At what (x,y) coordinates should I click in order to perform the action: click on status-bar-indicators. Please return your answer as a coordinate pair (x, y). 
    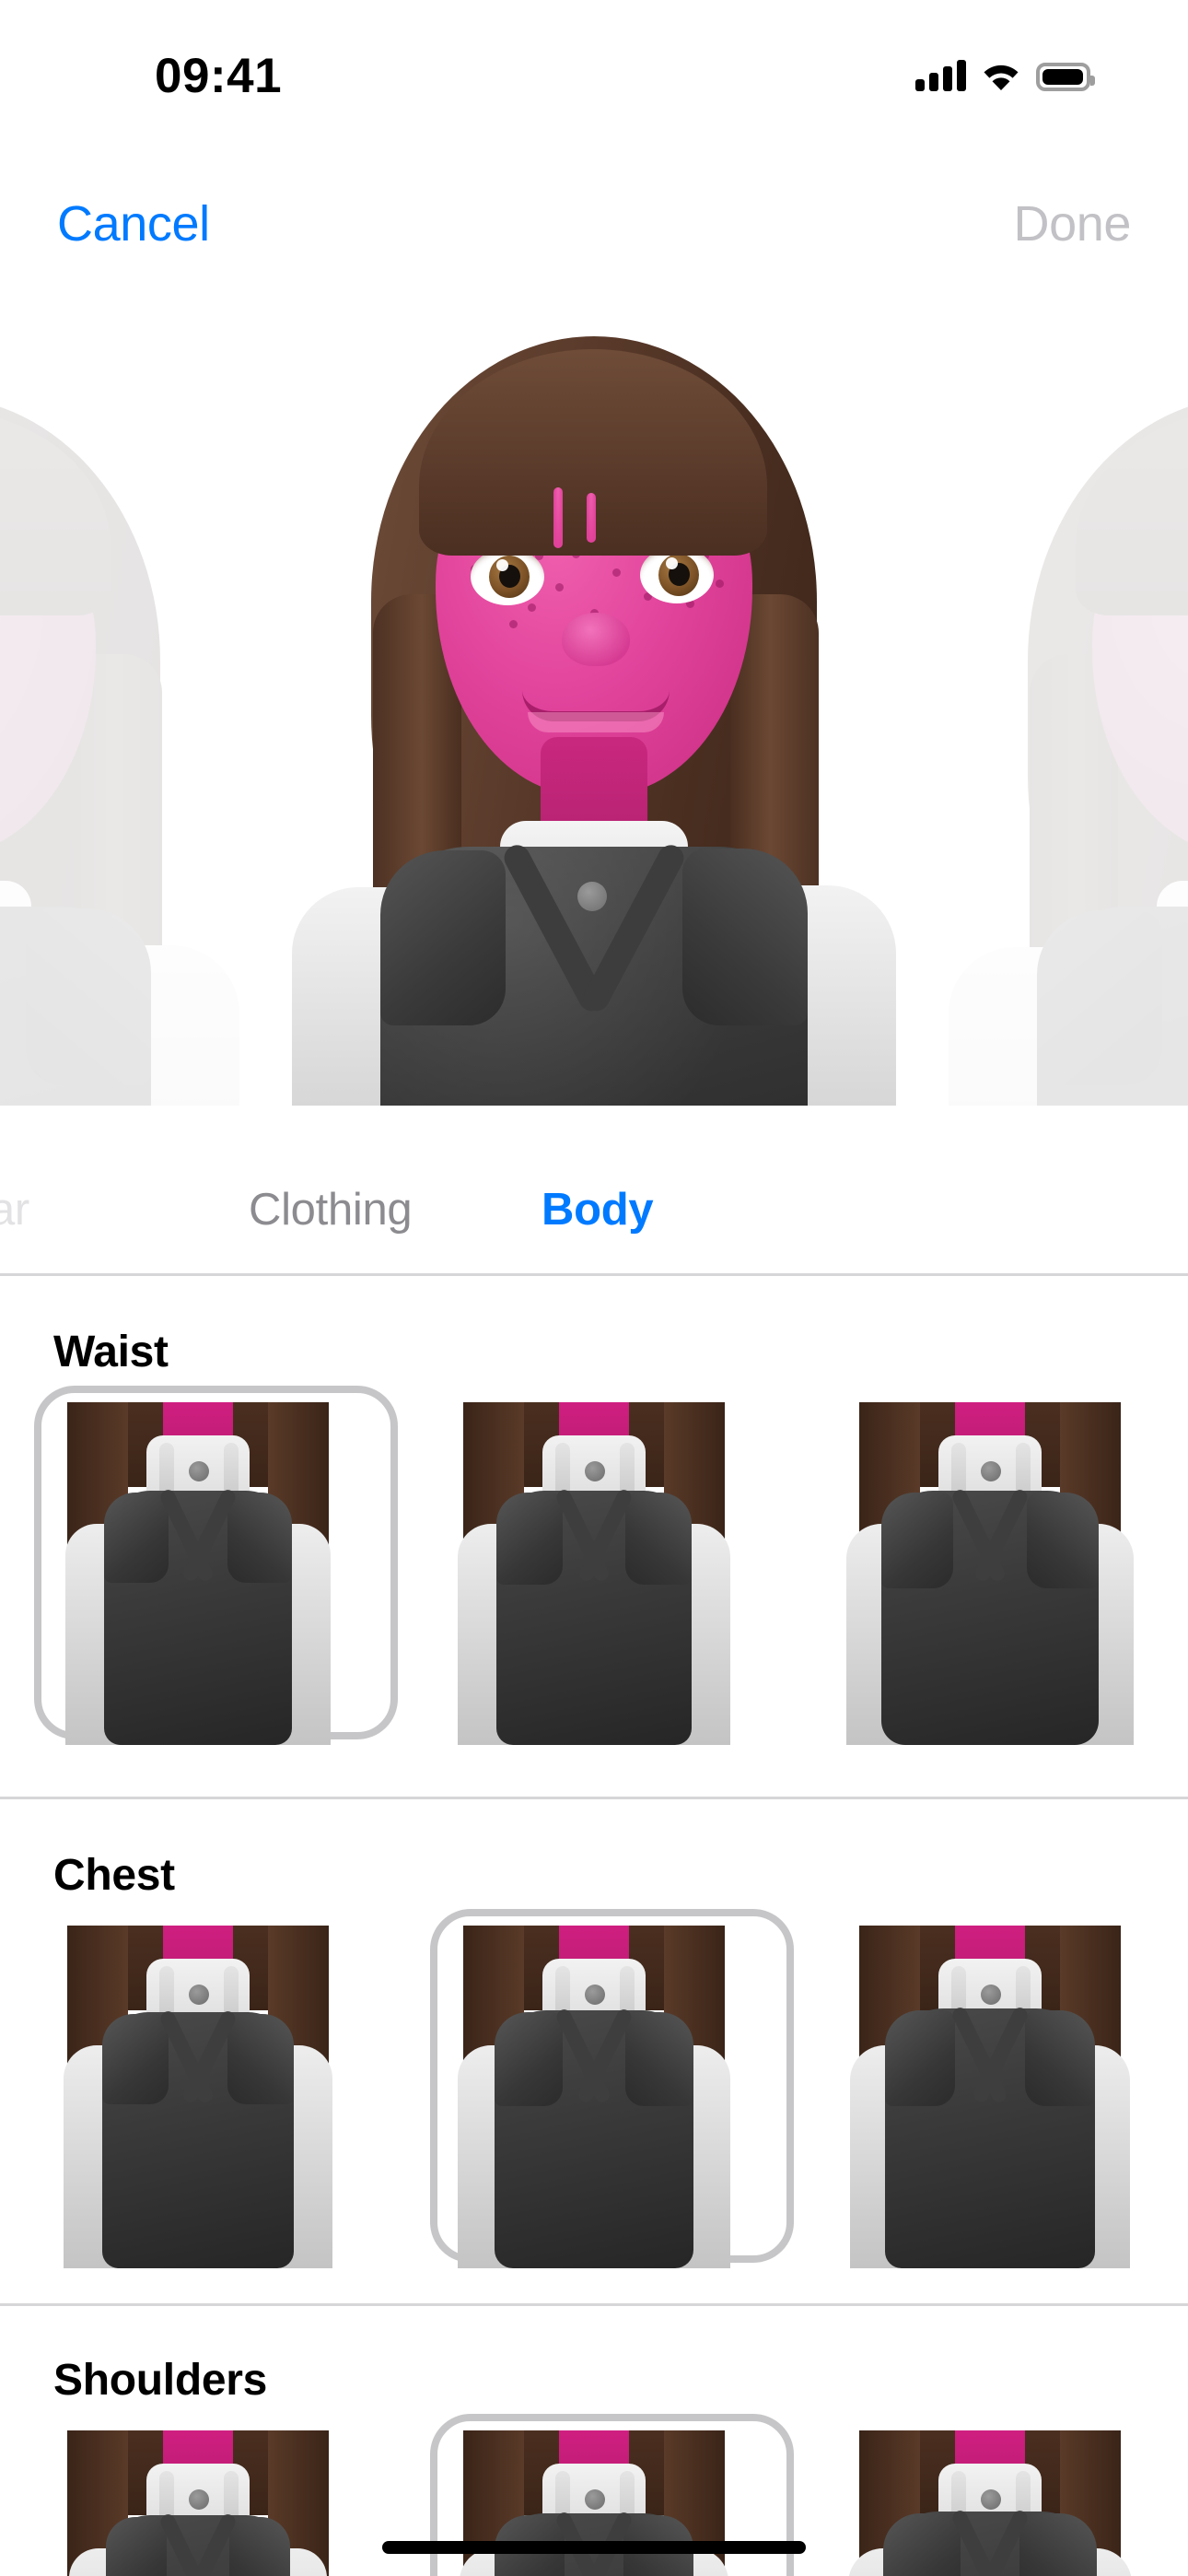
    Looking at the image, I should click on (1005, 72).